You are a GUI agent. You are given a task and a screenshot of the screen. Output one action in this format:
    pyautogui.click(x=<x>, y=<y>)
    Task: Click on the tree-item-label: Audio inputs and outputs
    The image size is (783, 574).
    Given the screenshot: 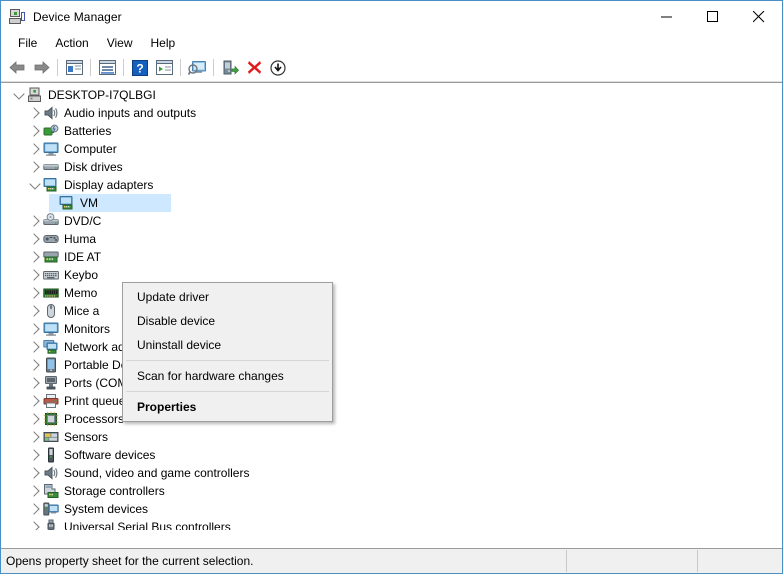 What is the action you would take?
    pyautogui.click(x=130, y=113)
    